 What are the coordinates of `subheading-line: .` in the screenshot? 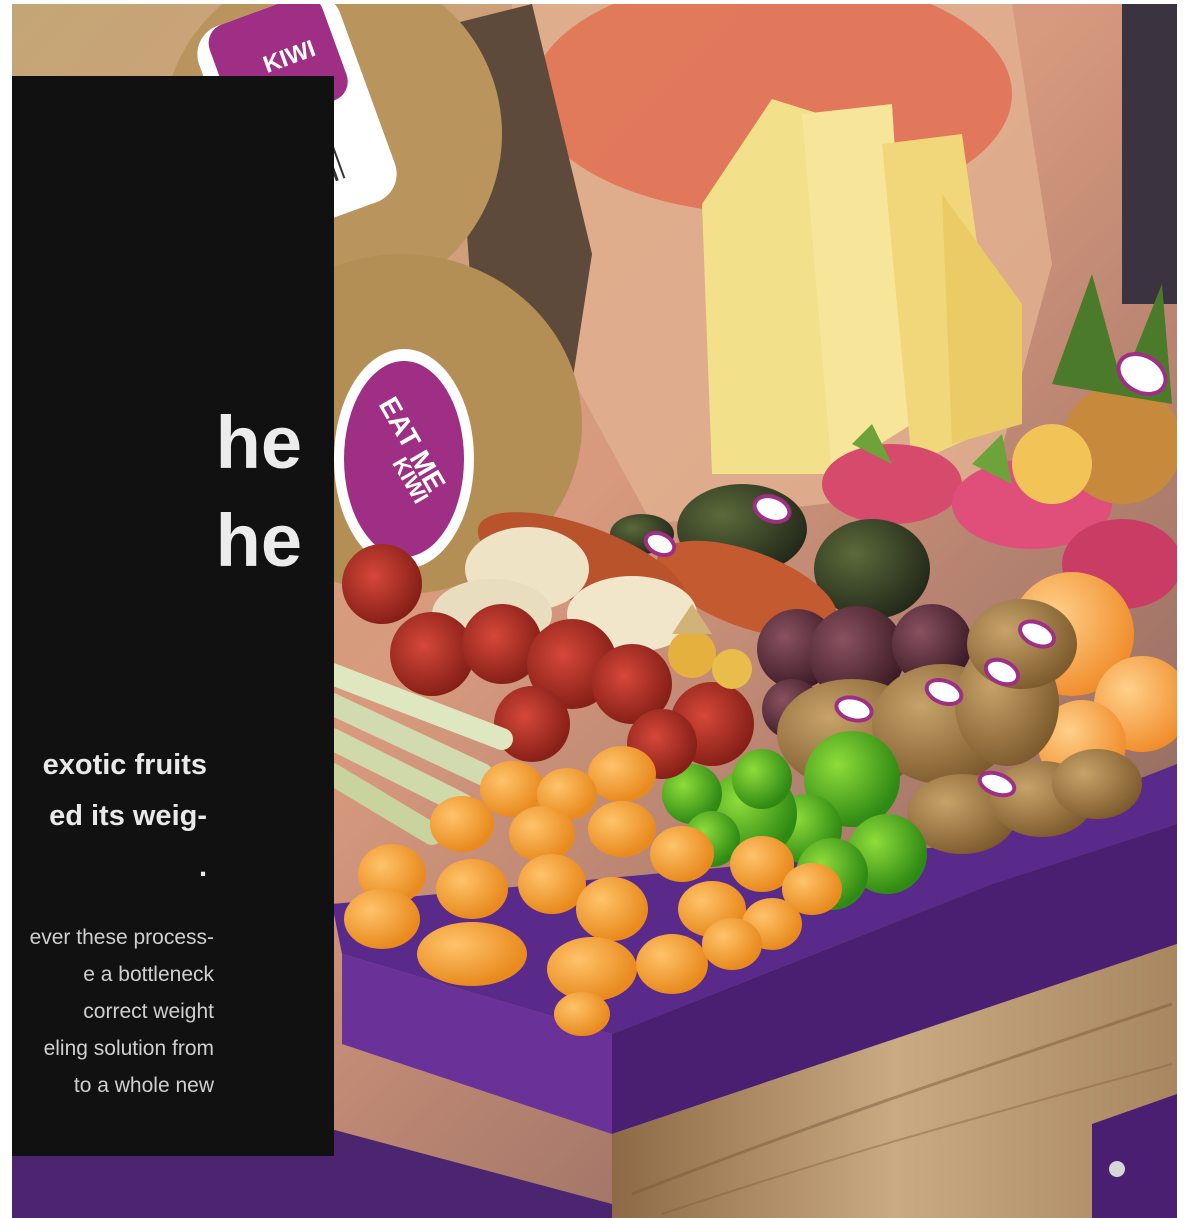 It's located at (202, 867).